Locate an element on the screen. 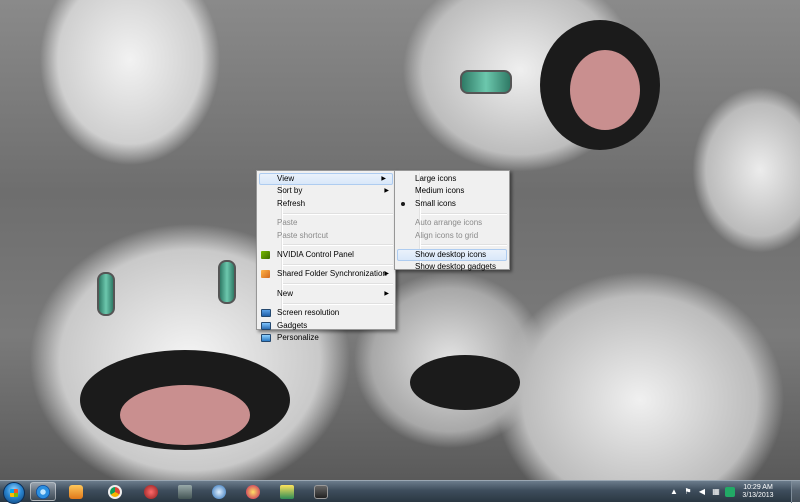 This screenshot has width=800, height=504. wallpaper-tongue is located at coordinates (185, 415).